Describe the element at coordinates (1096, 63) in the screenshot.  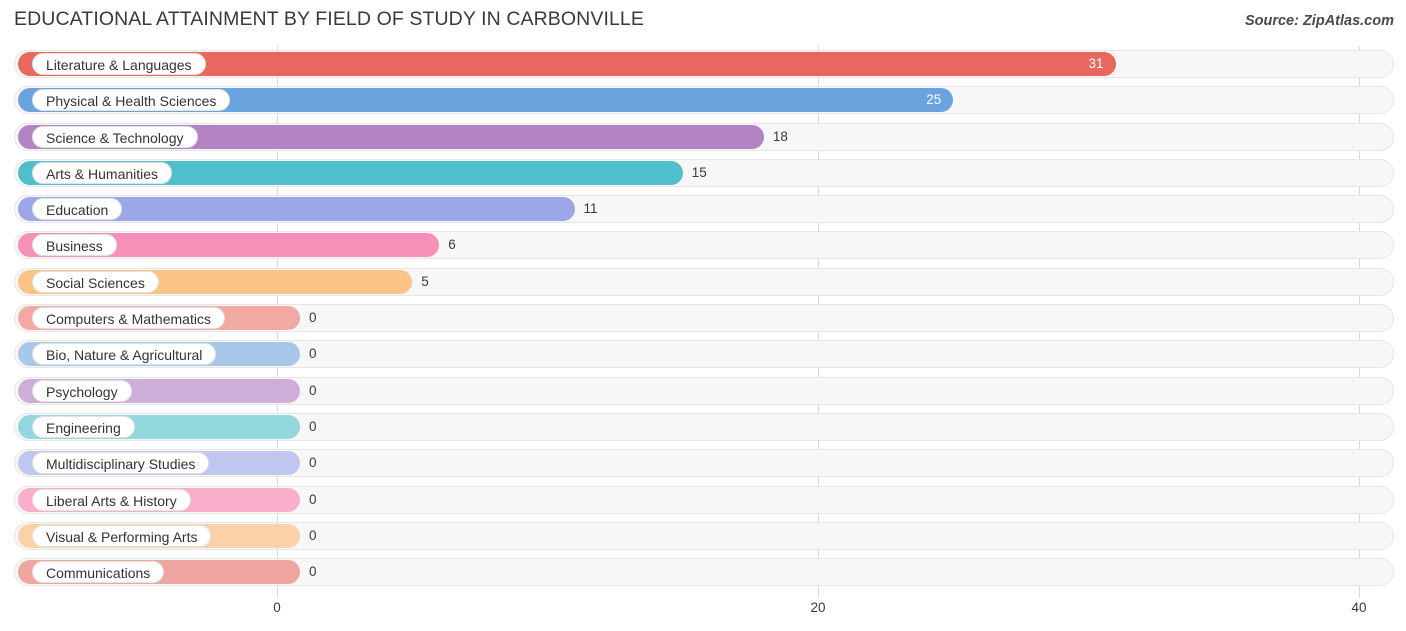
I see `bar-value-label: 31` at that location.